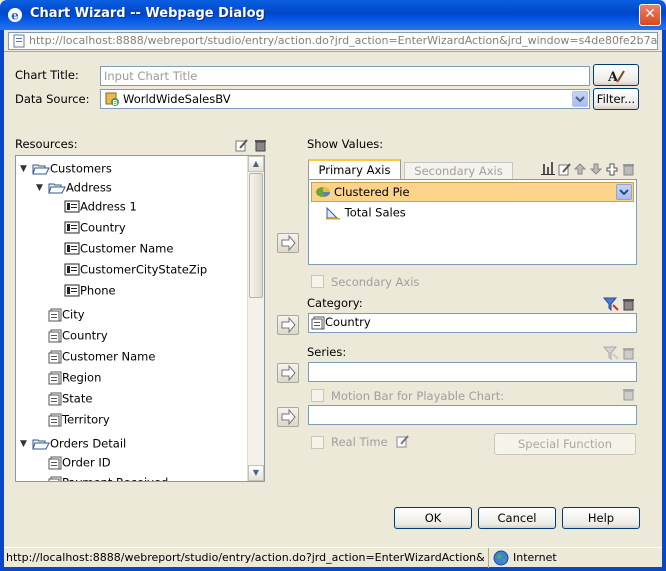 Image resolution: width=666 pixels, height=571 pixels. I want to click on tree-item-label: Address 1, so click(108, 206).